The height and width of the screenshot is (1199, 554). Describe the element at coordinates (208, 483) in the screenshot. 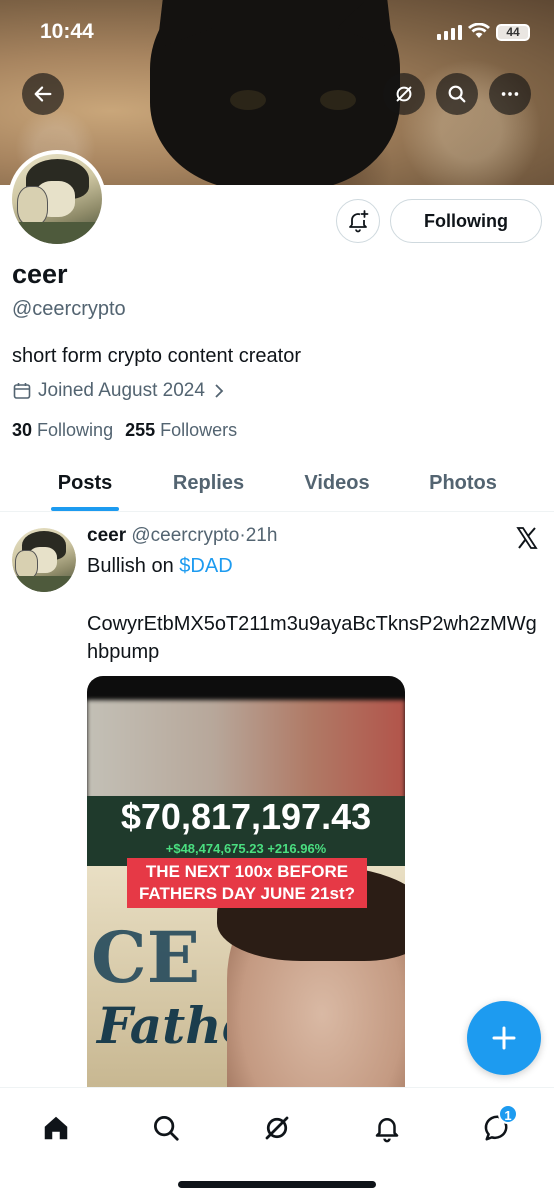

I see `tab-replies: Replies` at that location.